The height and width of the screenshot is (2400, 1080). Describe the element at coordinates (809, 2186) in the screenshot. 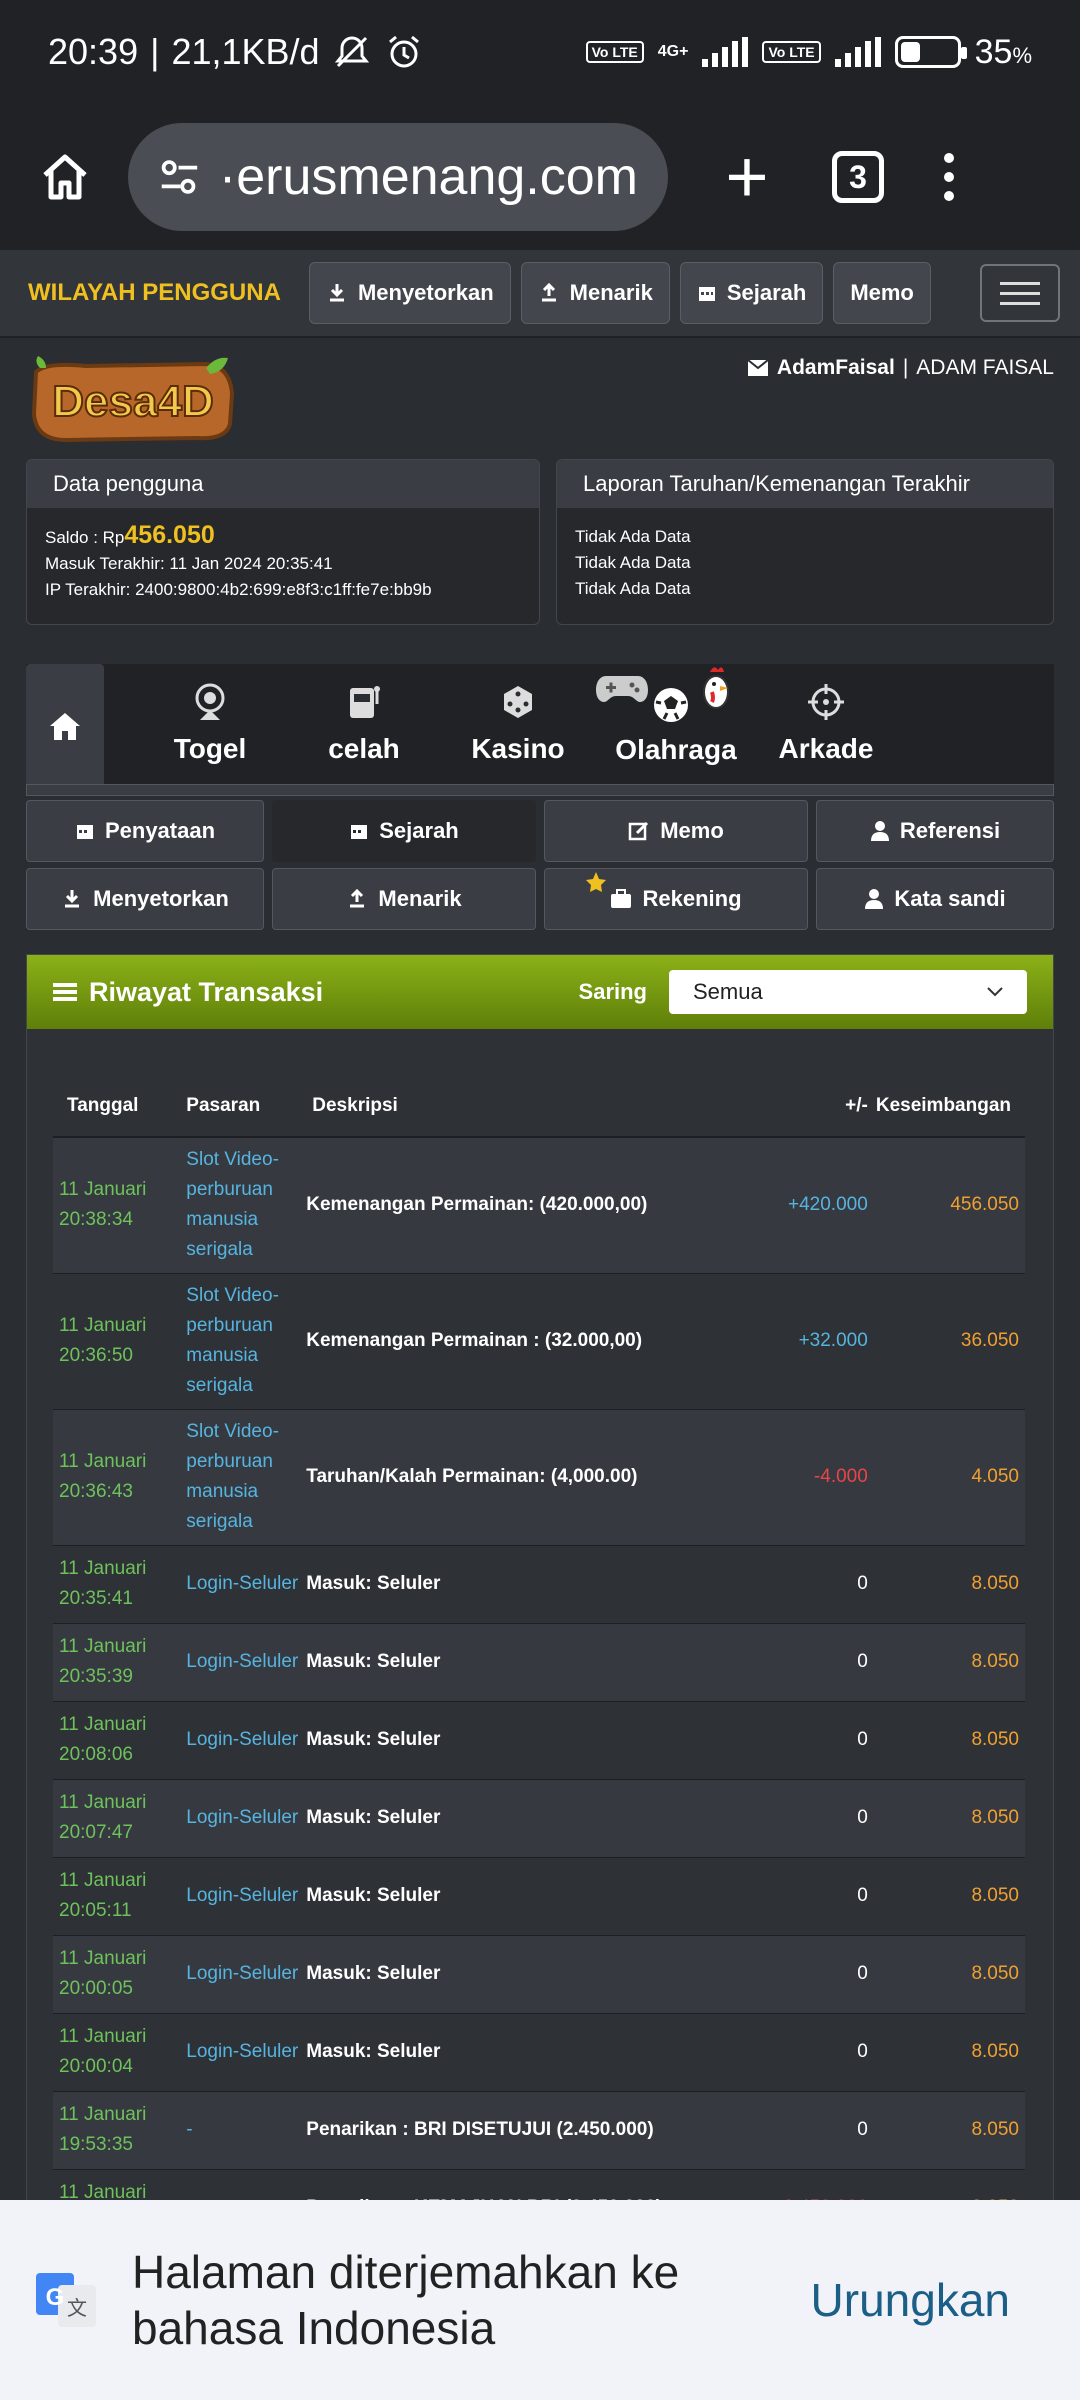

I see `row-amount: -2.450.000` at that location.